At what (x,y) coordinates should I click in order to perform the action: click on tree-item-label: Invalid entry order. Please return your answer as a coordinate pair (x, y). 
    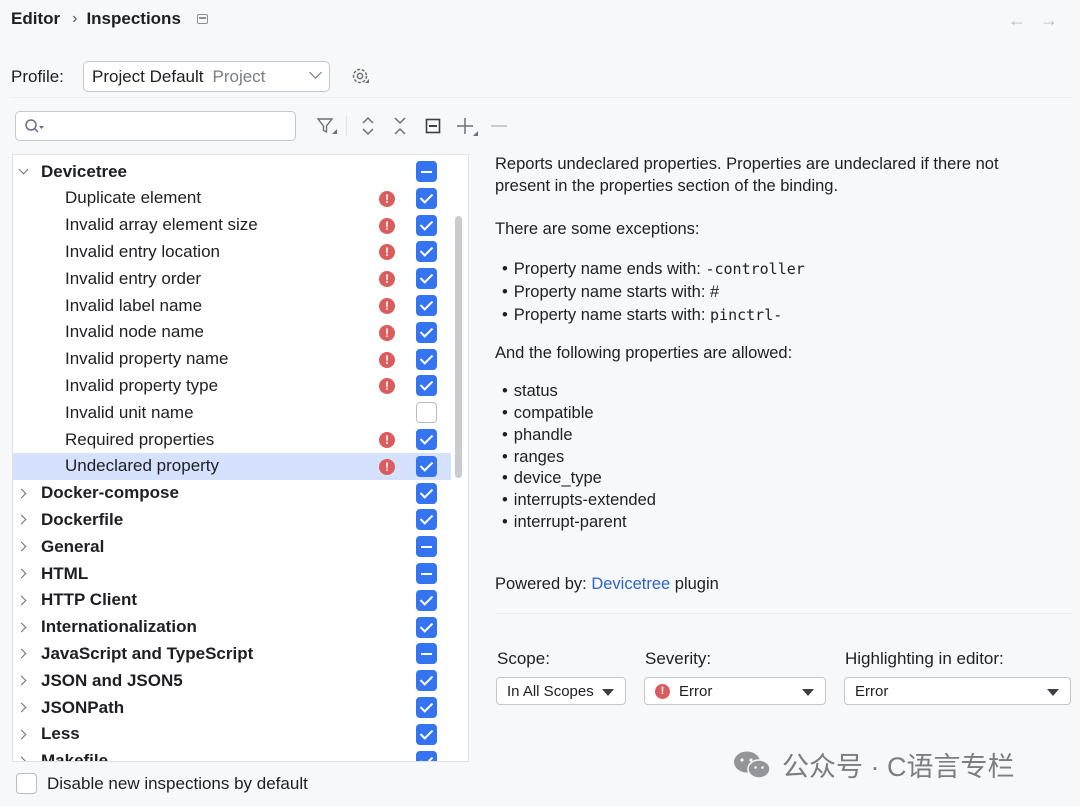
    Looking at the image, I should click on (133, 278).